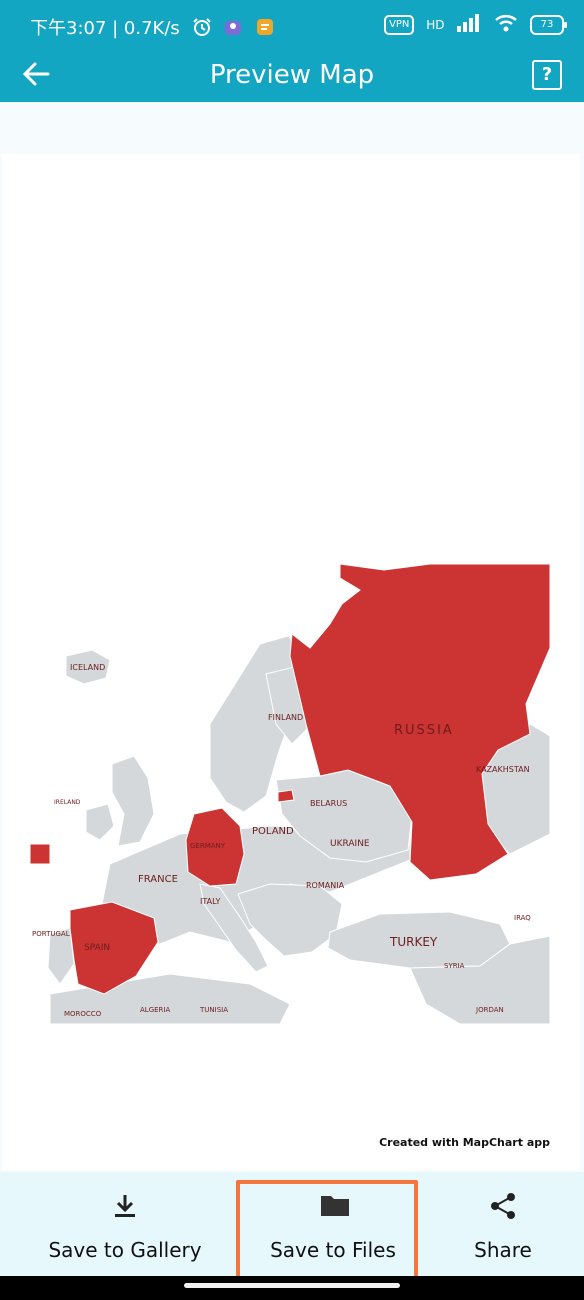 Image resolution: width=584 pixels, height=1300 pixels. What do you see at coordinates (210, 901) in the screenshot?
I see `map-label-italy: ITALY` at bounding box center [210, 901].